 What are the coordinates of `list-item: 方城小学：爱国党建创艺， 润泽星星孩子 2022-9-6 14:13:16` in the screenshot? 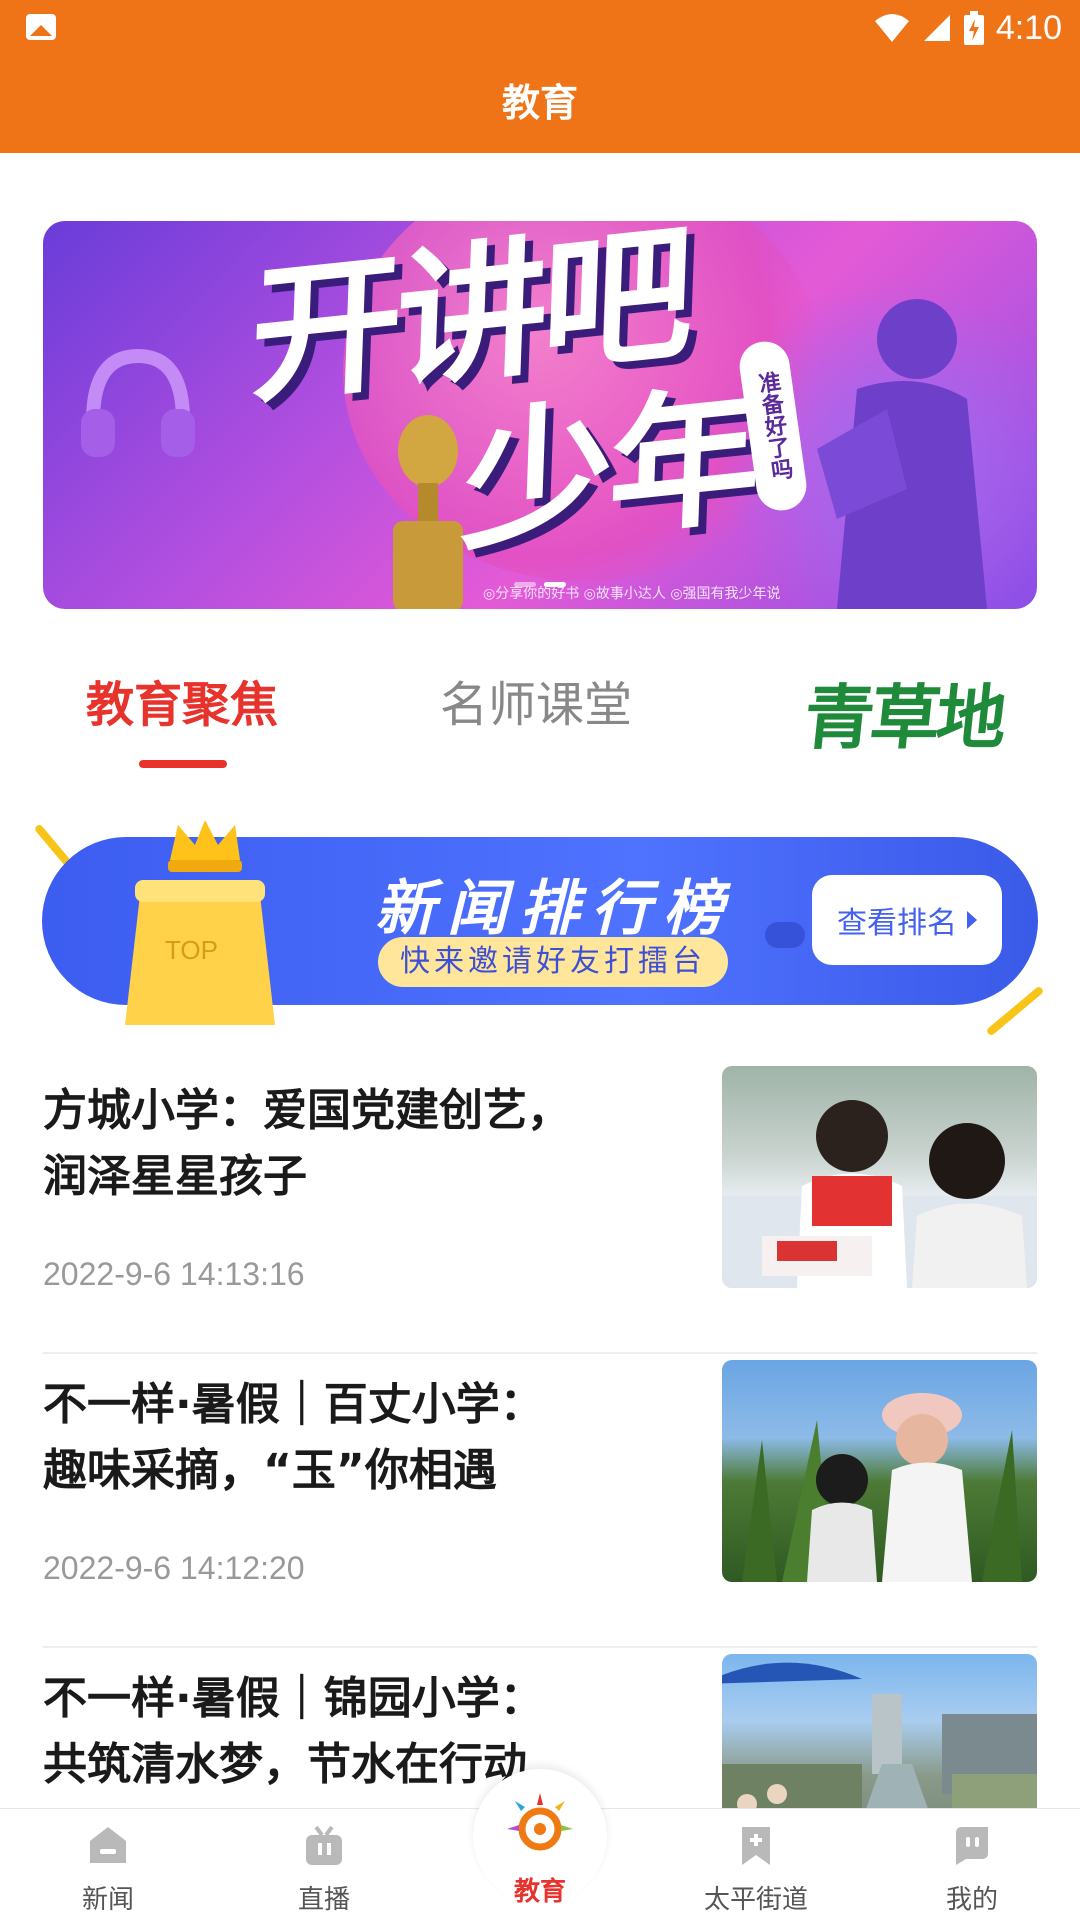 It's located at (540, 1207).